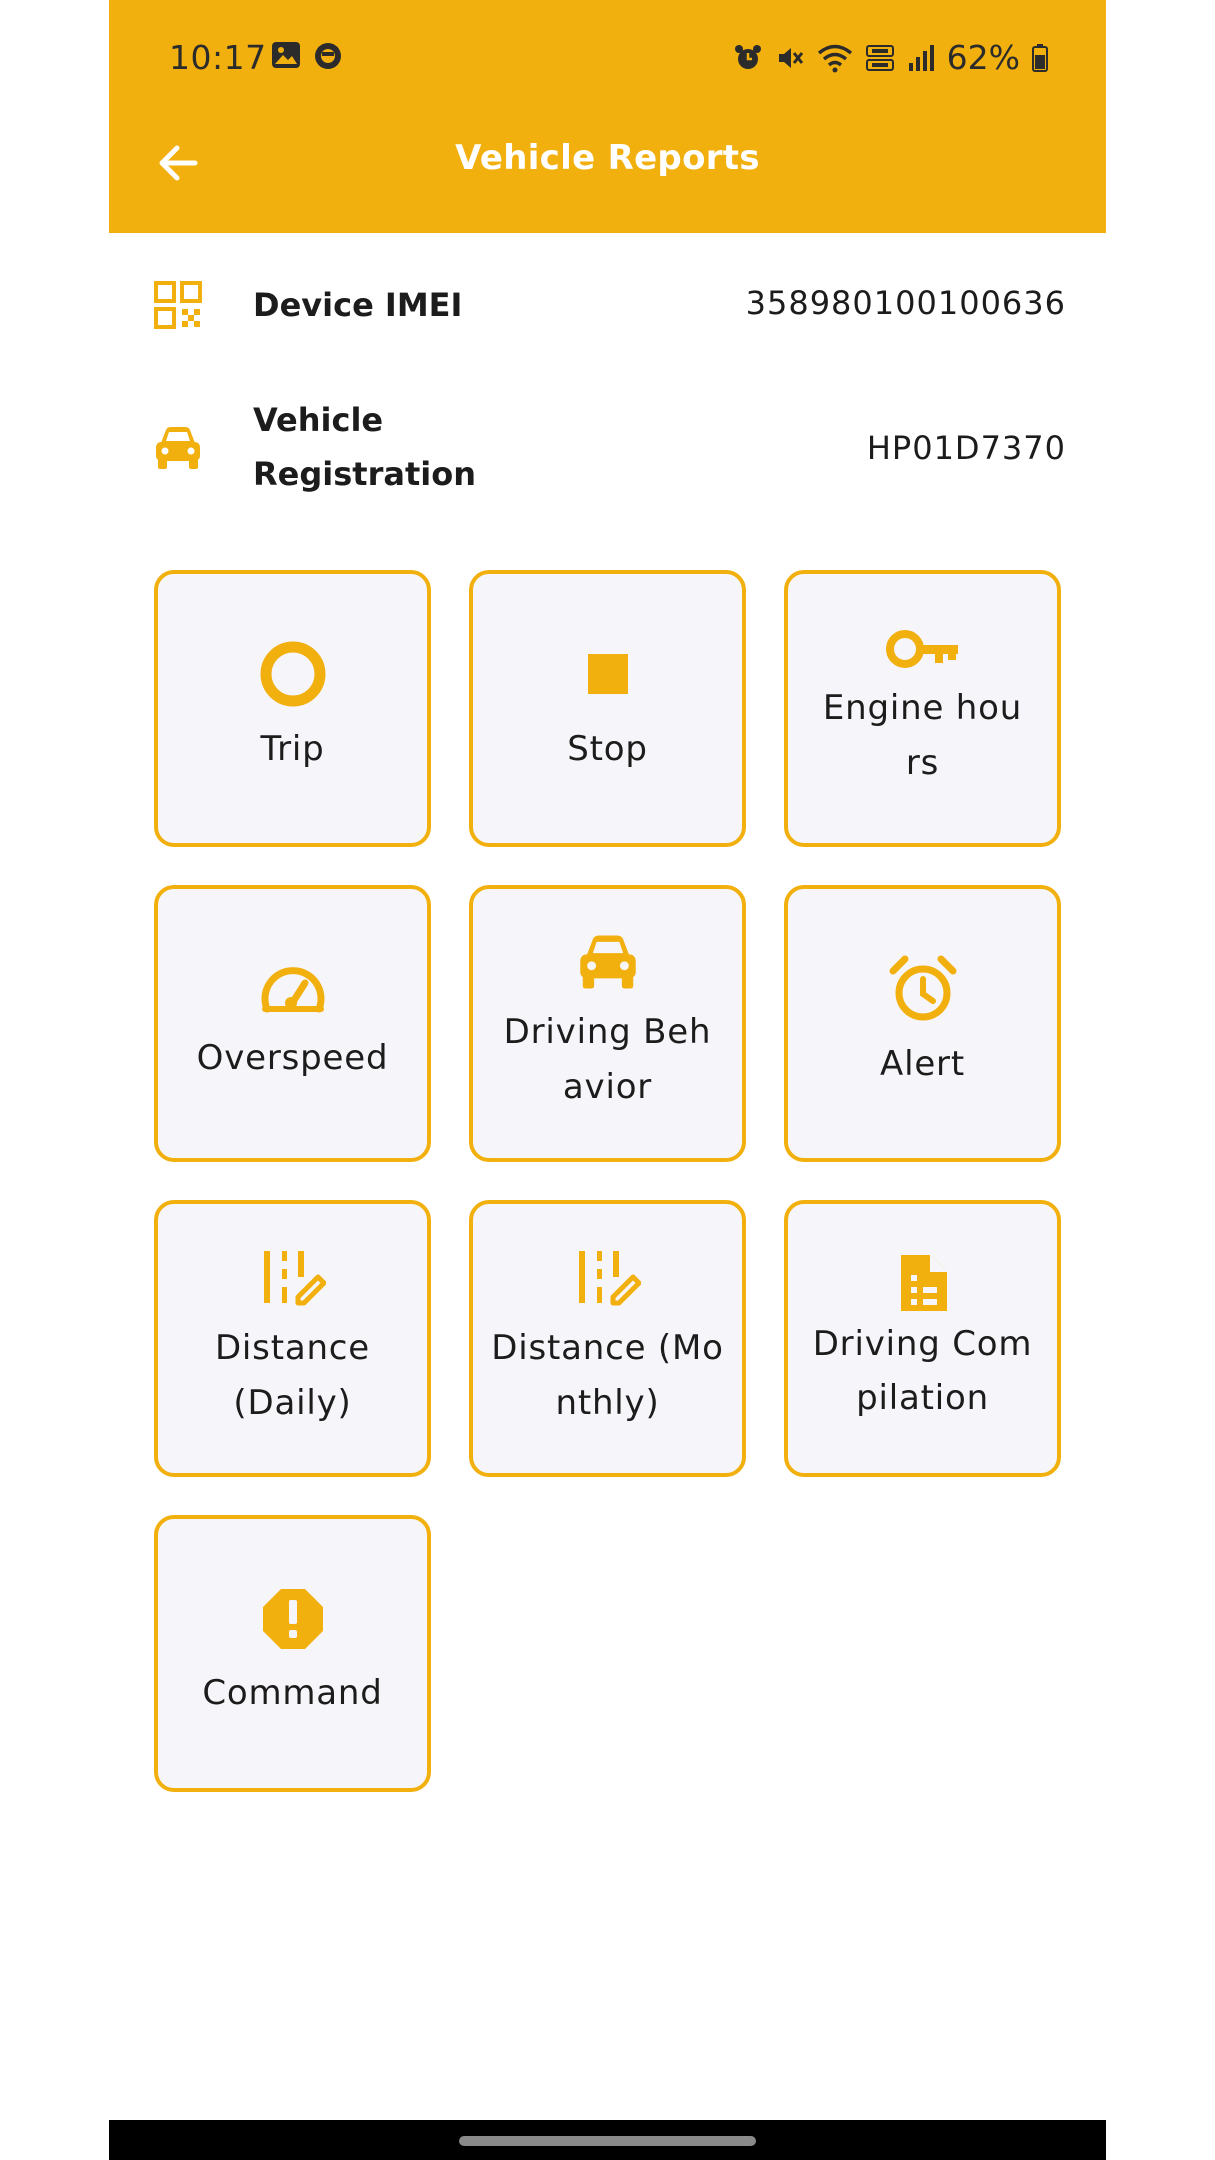 The height and width of the screenshot is (2160, 1215). Describe the element at coordinates (607, 1059) in the screenshot. I see `tile-label: Driving Behavior` at that location.